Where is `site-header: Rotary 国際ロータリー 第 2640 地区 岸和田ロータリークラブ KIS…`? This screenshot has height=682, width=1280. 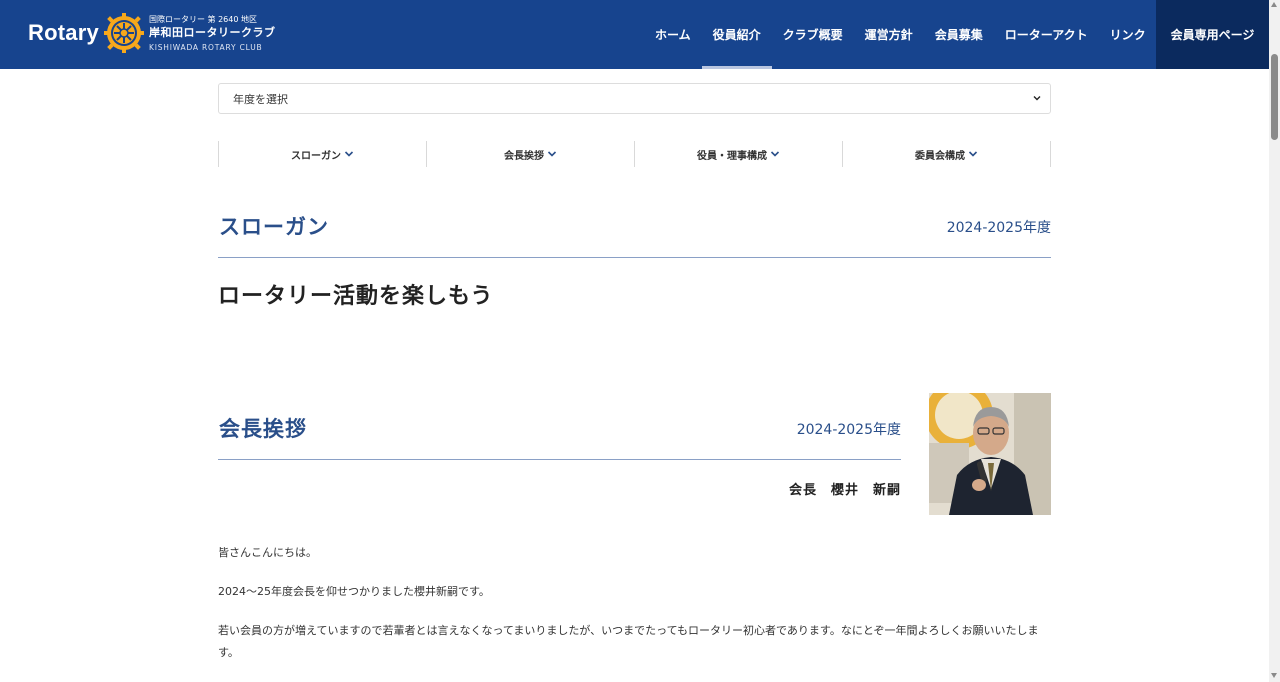 site-header: Rotary 国際ロータリー 第 2640 地区 岸和田ロータリークラブ KIS… is located at coordinates (634, 34).